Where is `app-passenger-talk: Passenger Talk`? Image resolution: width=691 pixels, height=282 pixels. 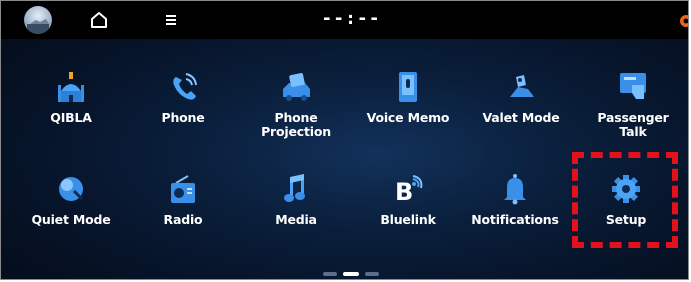
app-passenger-talk: Passenger Talk is located at coordinates (633, 110).